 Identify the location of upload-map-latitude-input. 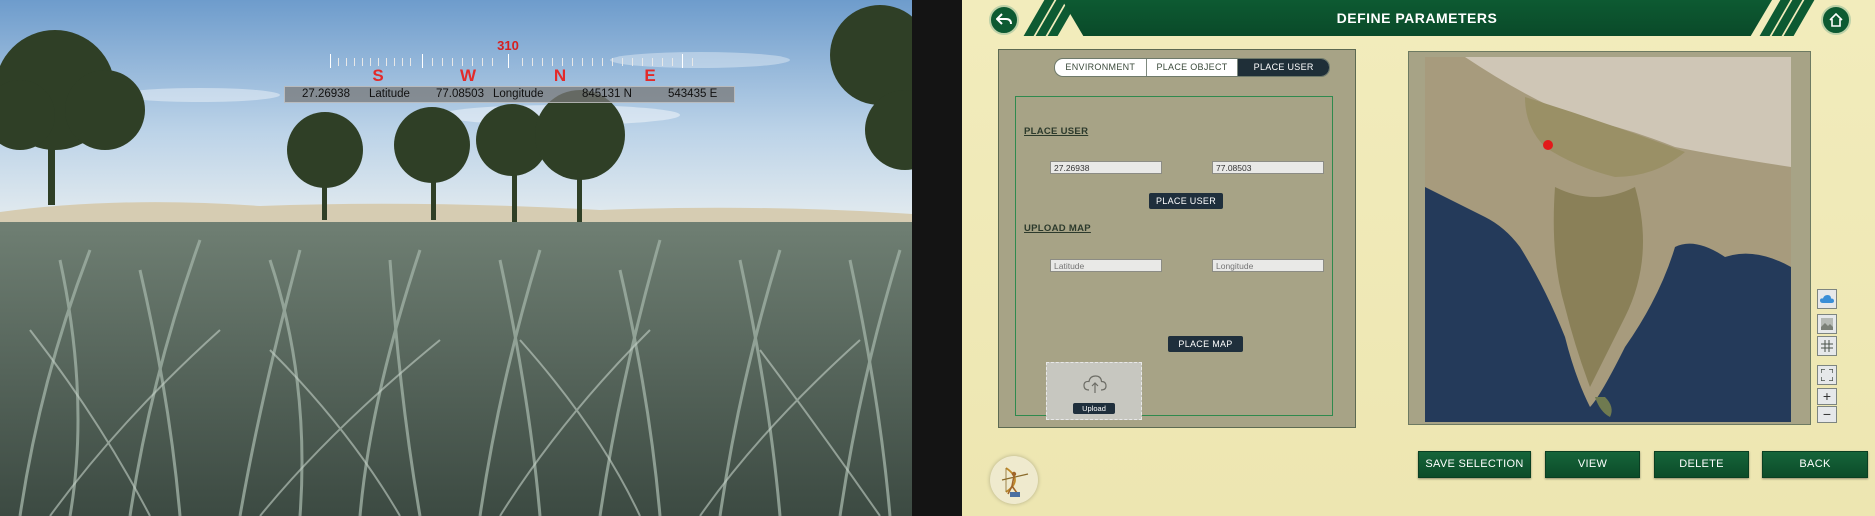
(1106, 265).